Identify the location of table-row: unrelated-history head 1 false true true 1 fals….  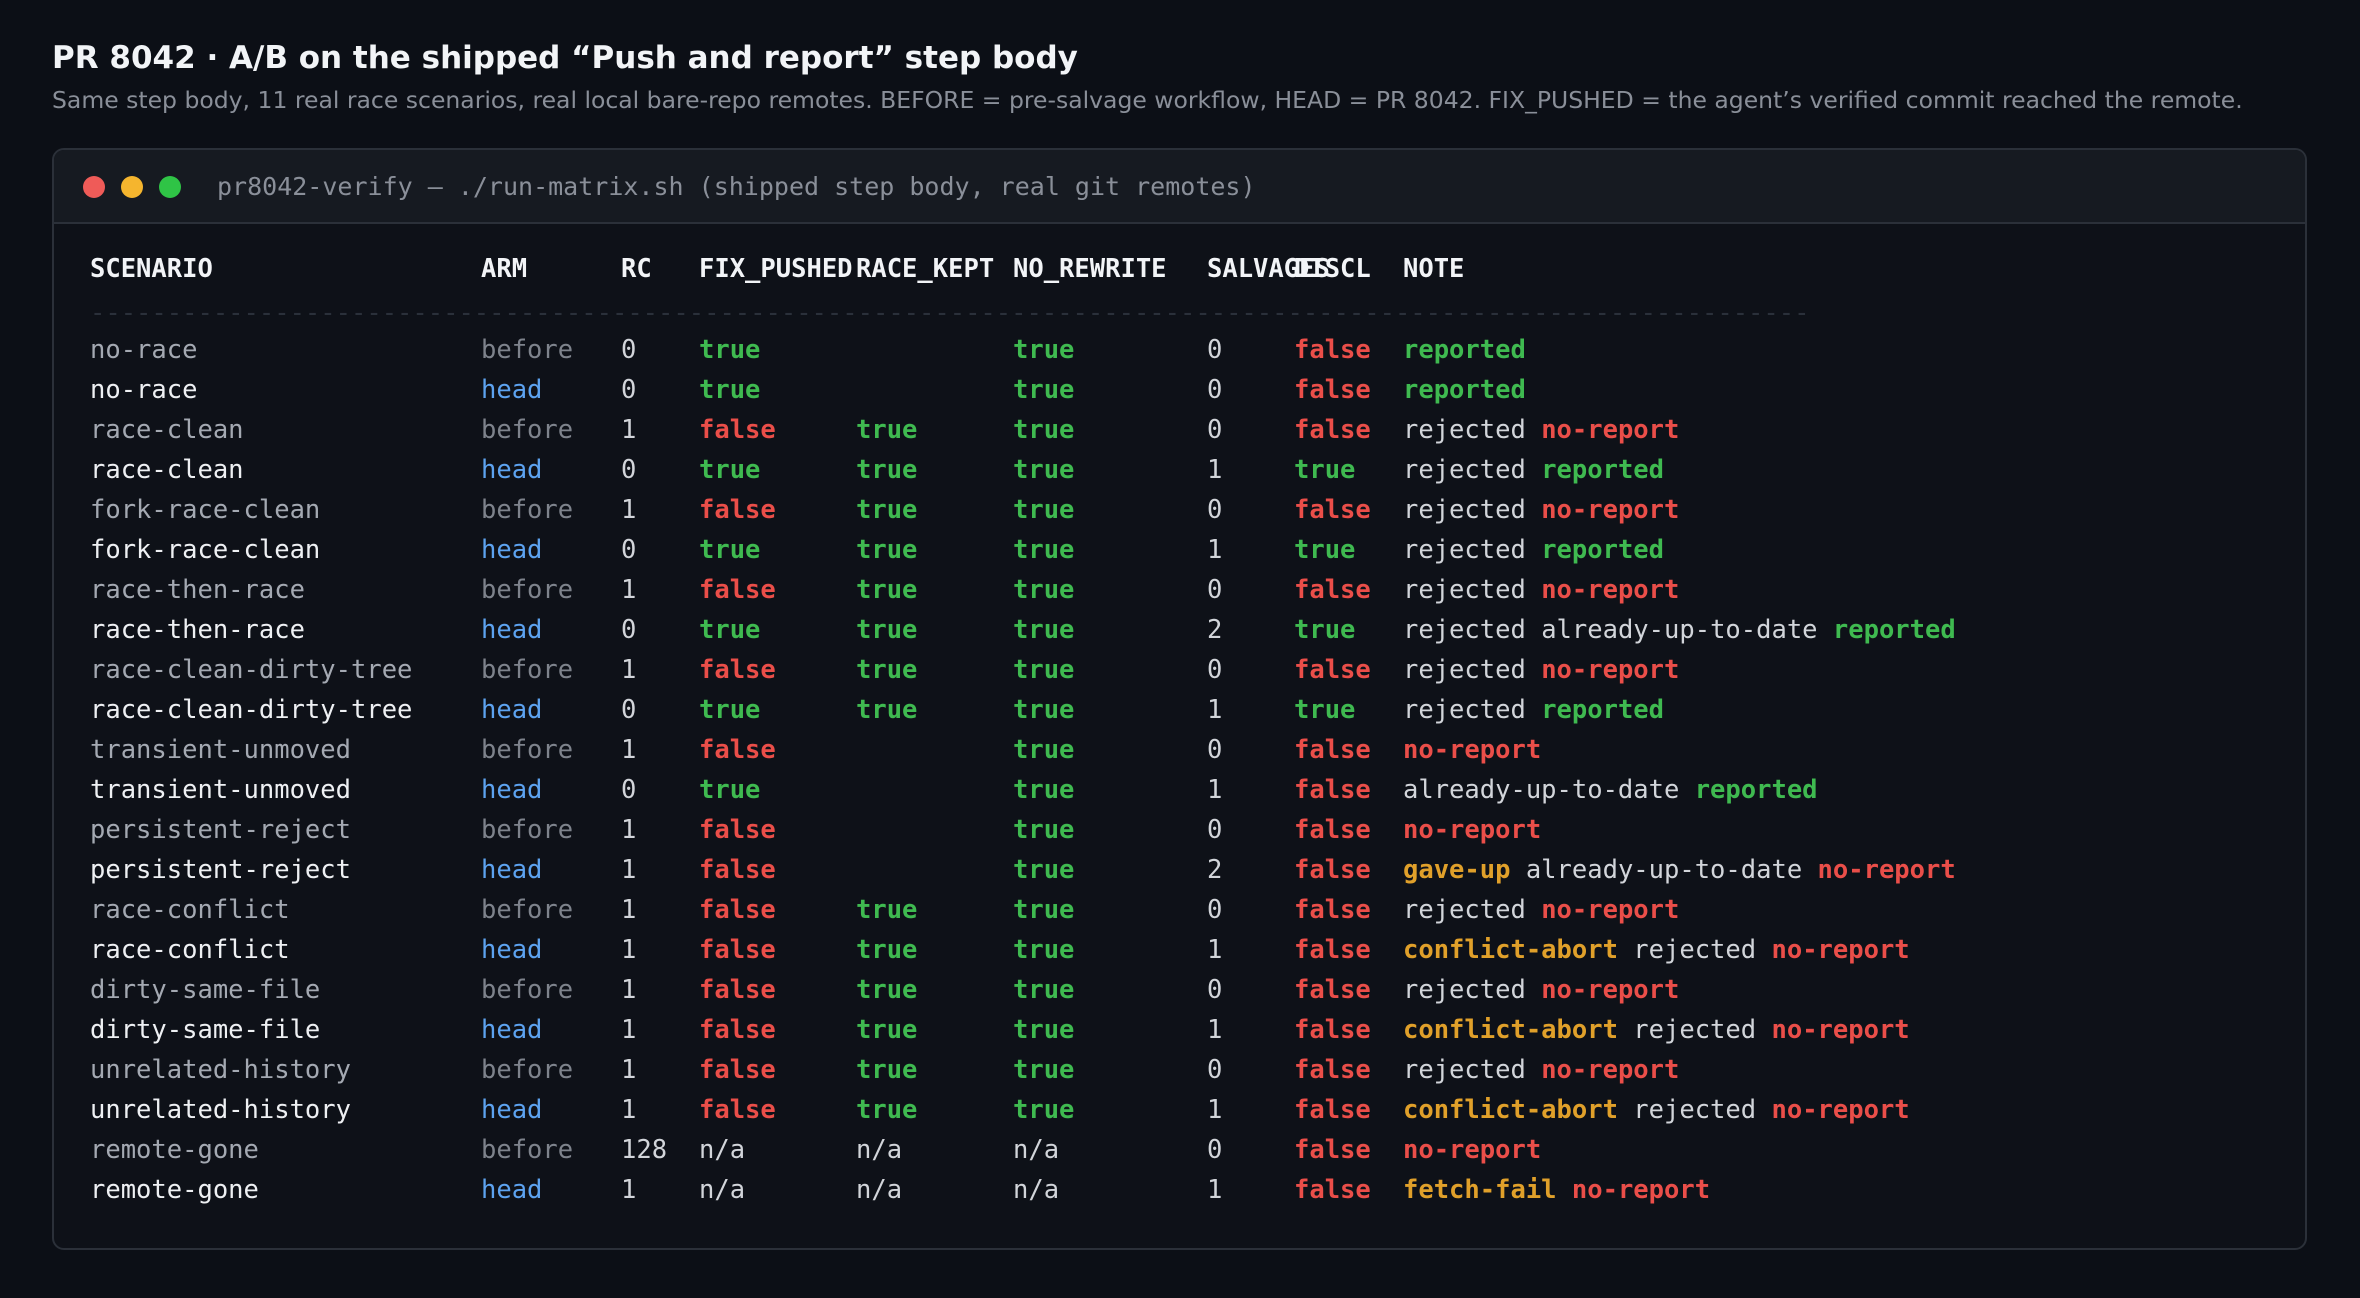
(1165, 1113).